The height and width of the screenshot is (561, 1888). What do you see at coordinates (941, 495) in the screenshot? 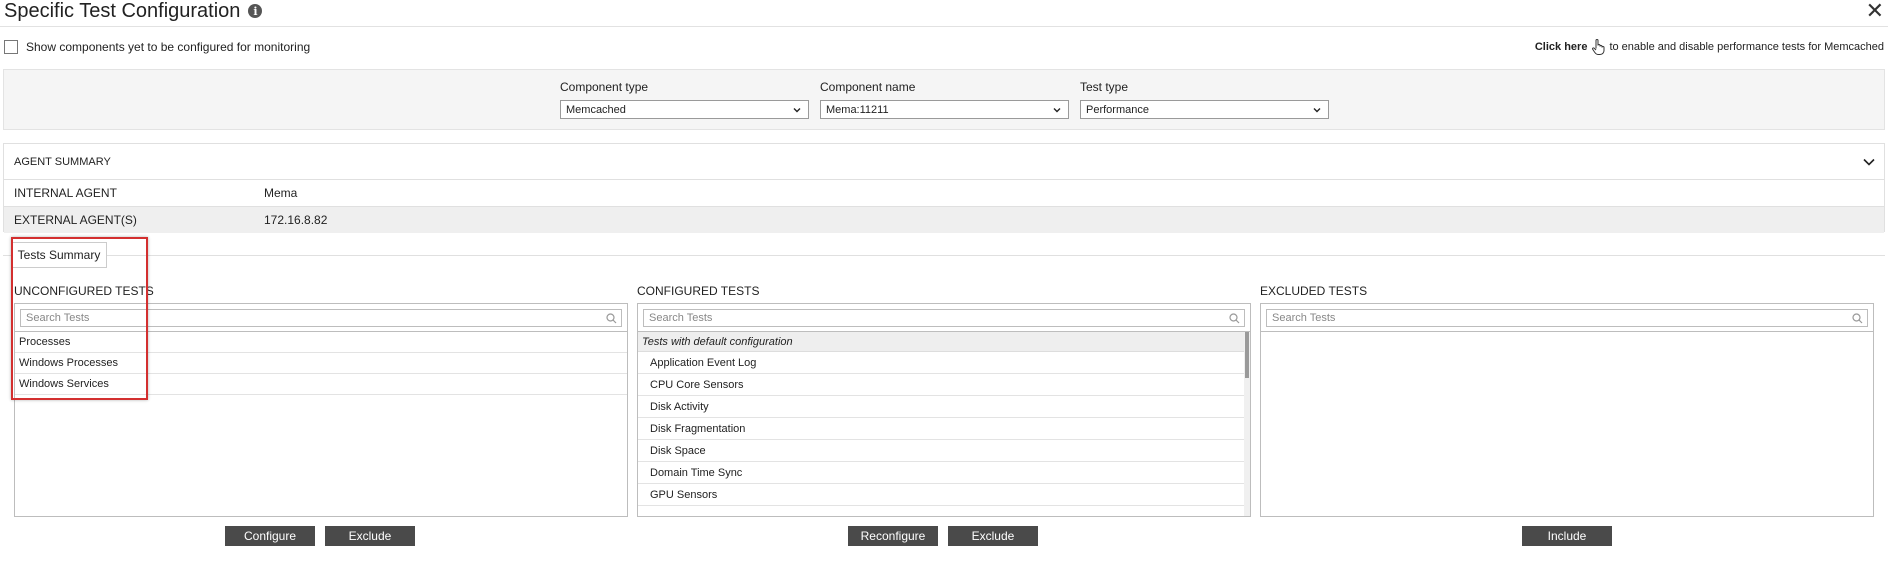
I see `list-item: GPU Sensors` at bounding box center [941, 495].